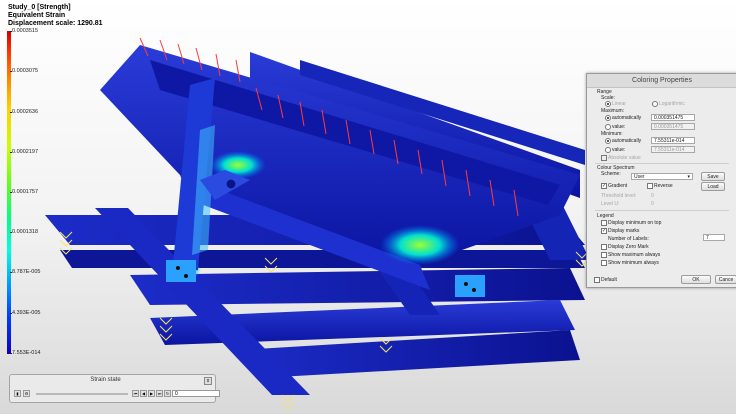 The image size is (736, 414). I want to click on strain-state-value: 0, so click(196, 393).